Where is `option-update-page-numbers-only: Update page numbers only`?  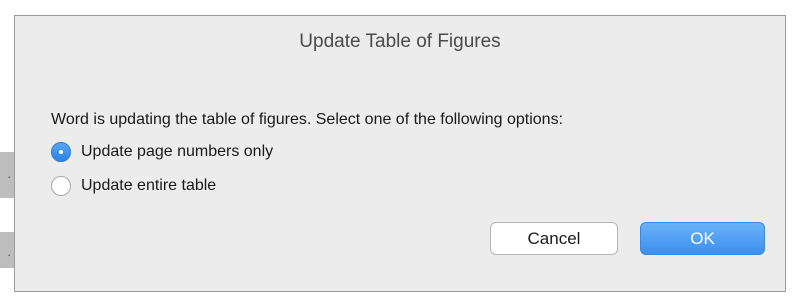 option-update-page-numbers-only: Update page numbers only is located at coordinates (162, 152).